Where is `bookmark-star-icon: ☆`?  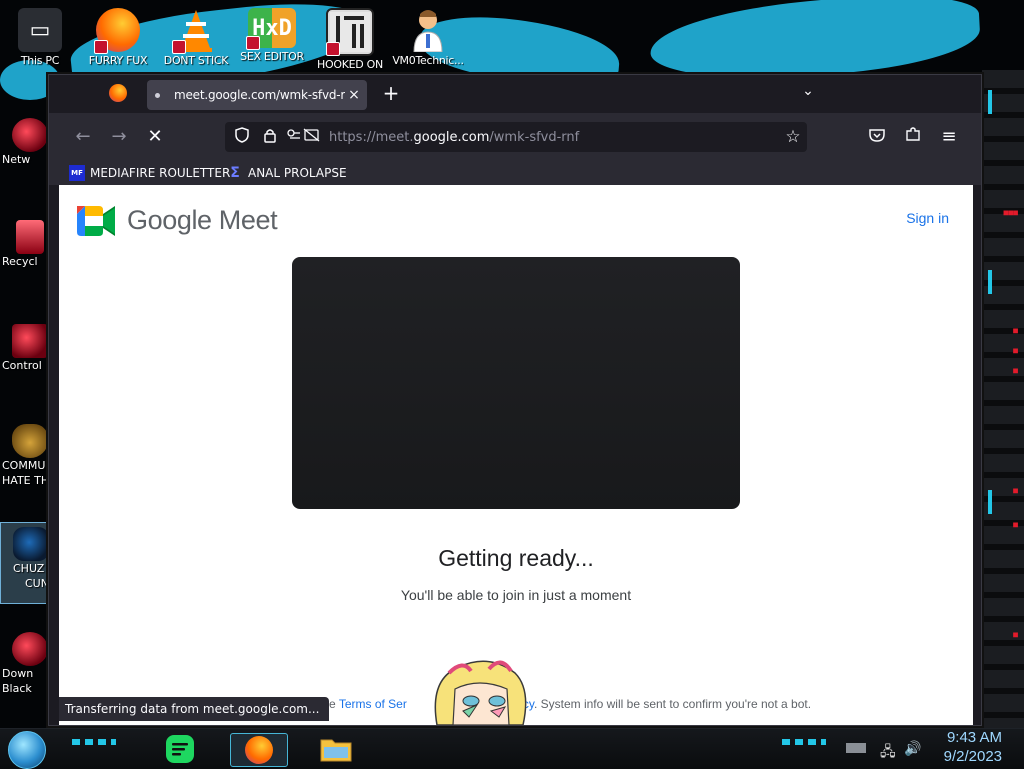 bookmark-star-icon: ☆ is located at coordinates (793, 137).